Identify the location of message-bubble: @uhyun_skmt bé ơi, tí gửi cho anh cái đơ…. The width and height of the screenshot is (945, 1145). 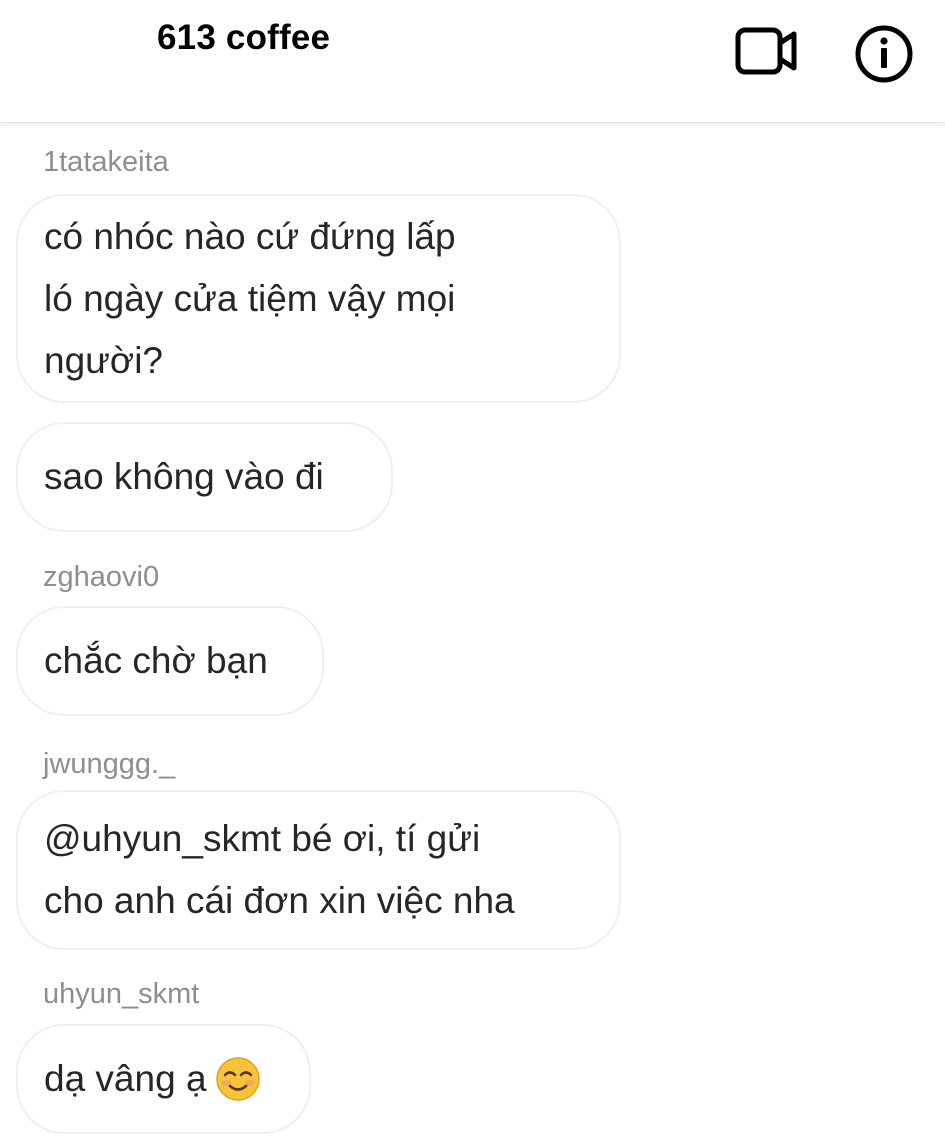
(318, 870).